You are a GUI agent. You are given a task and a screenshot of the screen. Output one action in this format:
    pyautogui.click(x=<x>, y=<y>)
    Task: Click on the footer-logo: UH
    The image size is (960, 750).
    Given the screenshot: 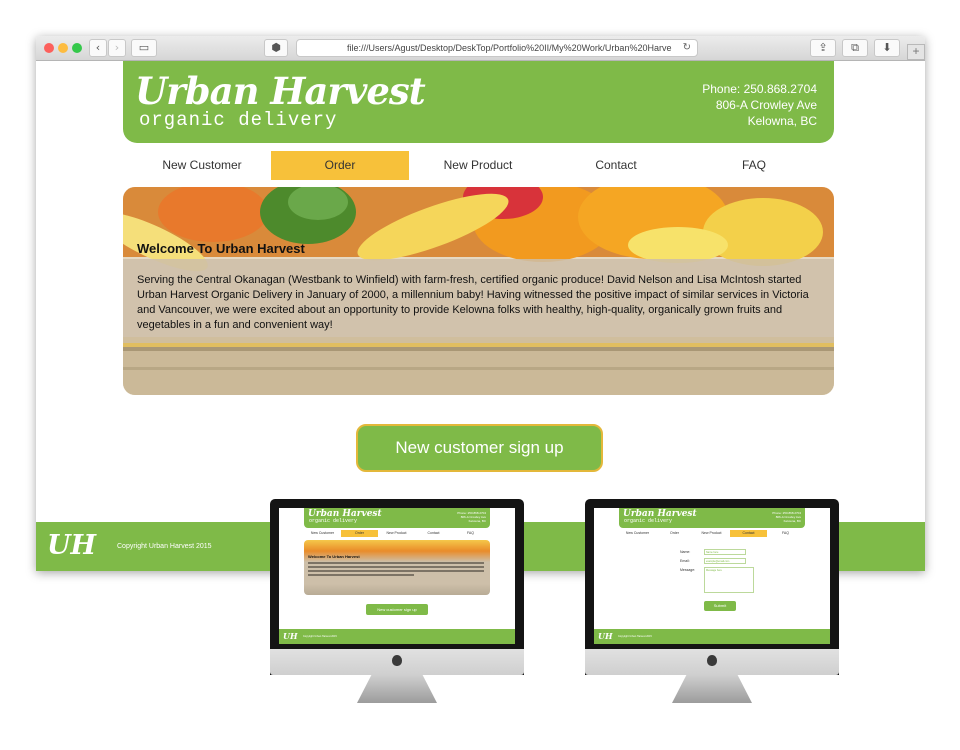 What is the action you would take?
    pyautogui.click(x=72, y=545)
    